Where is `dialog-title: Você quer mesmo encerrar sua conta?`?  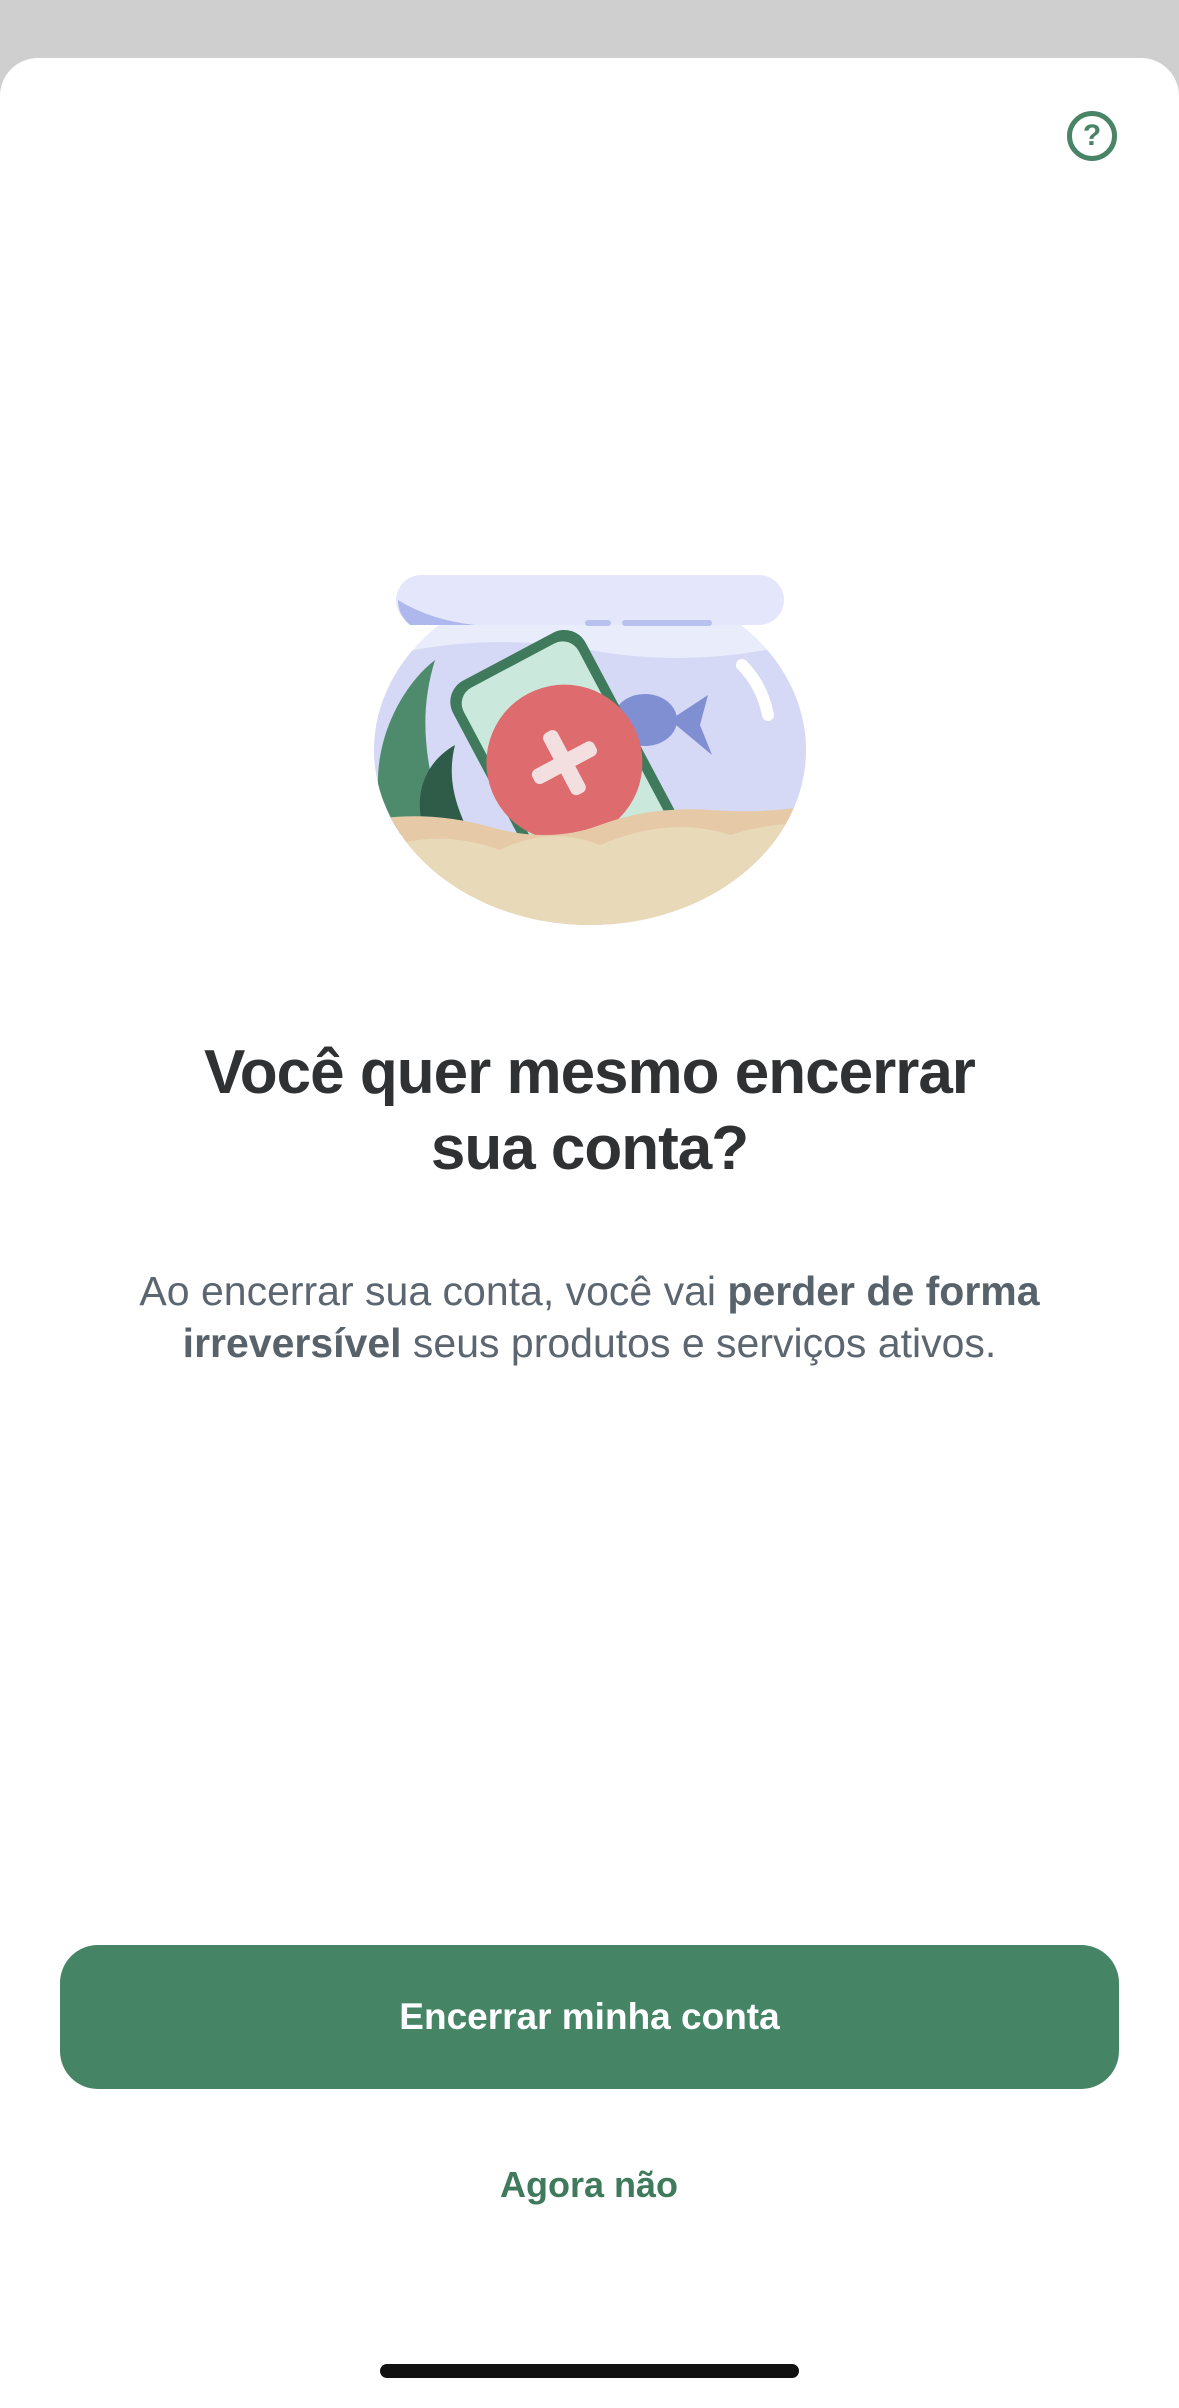
dialog-title: Você quer mesmo encerrar sua conta? is located at coordinates (589, 1111).